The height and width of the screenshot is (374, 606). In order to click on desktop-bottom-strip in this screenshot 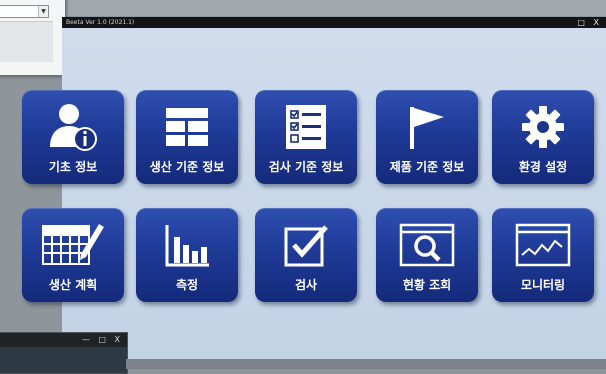, I will do `click(366, 364)`.